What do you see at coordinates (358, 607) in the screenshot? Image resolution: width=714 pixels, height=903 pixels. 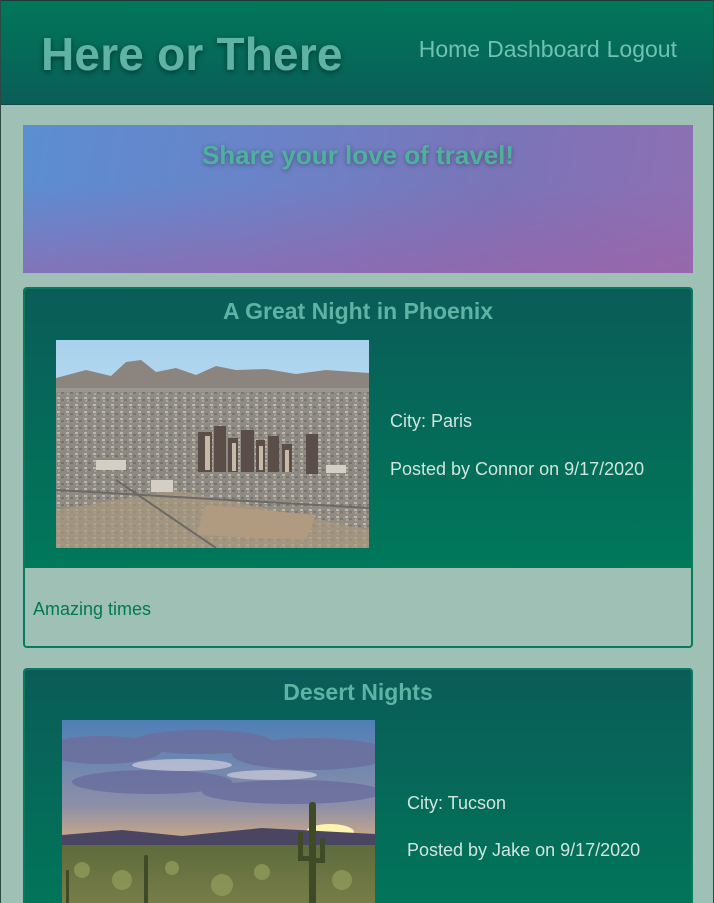 I see `post-card-body: Amazing times` at bounding box center [358, 607].